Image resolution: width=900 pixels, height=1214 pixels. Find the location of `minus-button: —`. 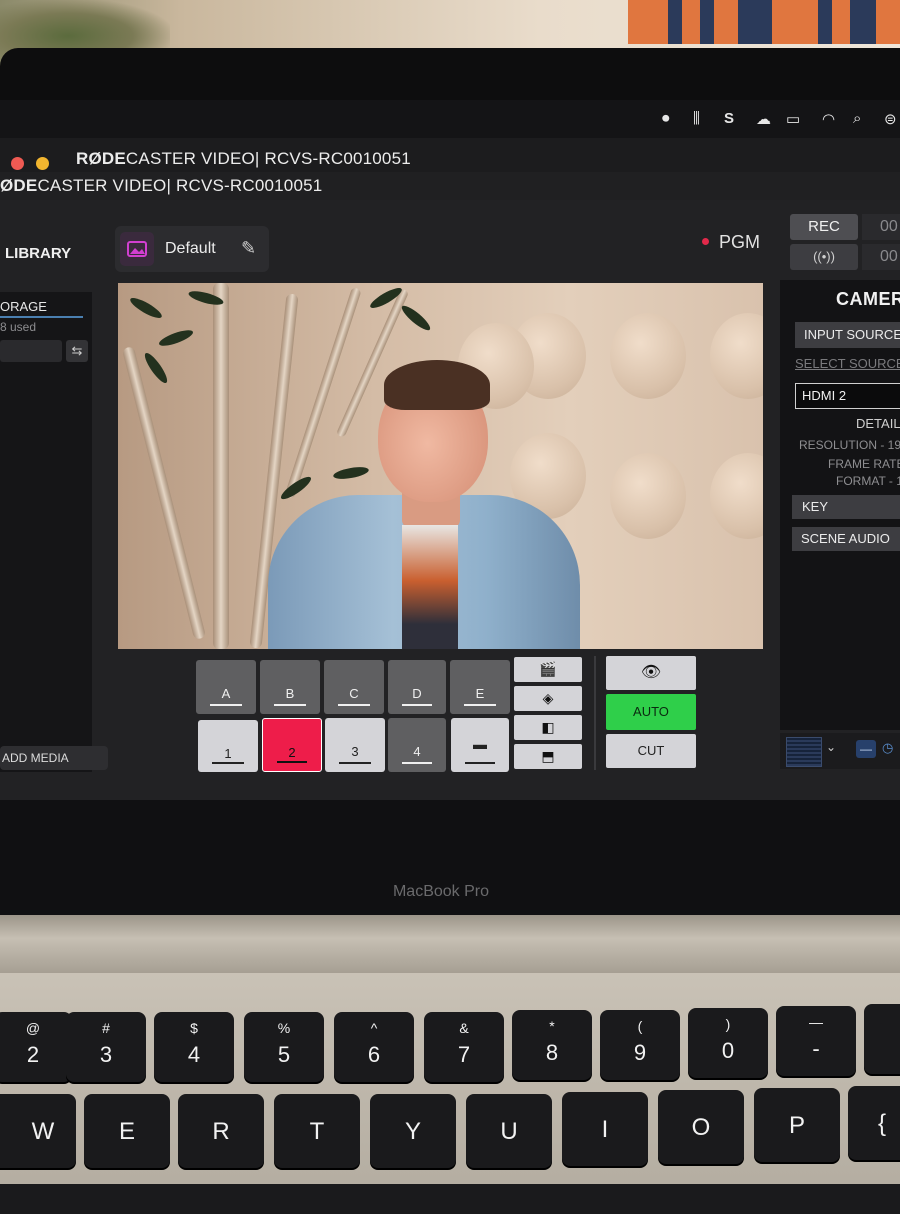

minus-button: — is located at coordinates (866, 749).